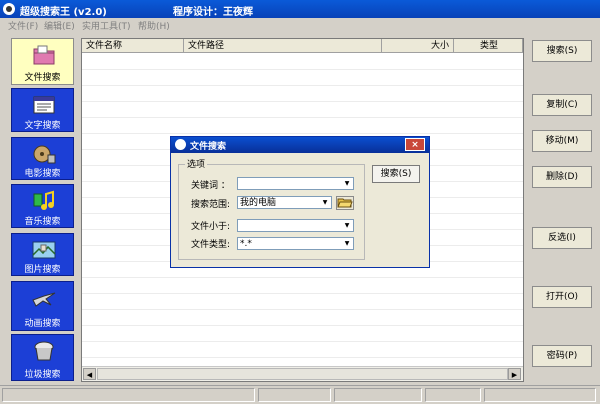 The width and height of the screenshot is (600, 404). I want to click on nav-label-animation-search: 动画搜索, so click(42, 324).